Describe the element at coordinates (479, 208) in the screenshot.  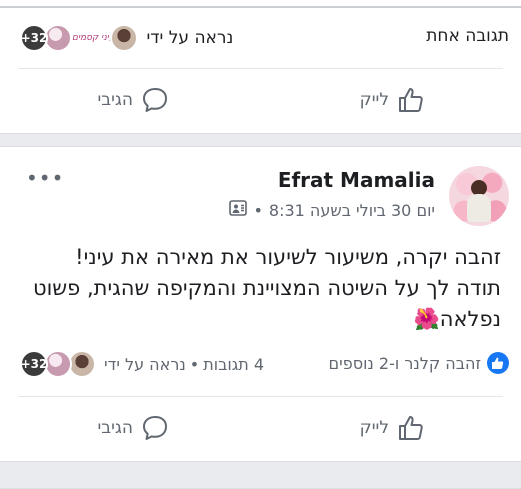
I see `avatar-body` at that location.